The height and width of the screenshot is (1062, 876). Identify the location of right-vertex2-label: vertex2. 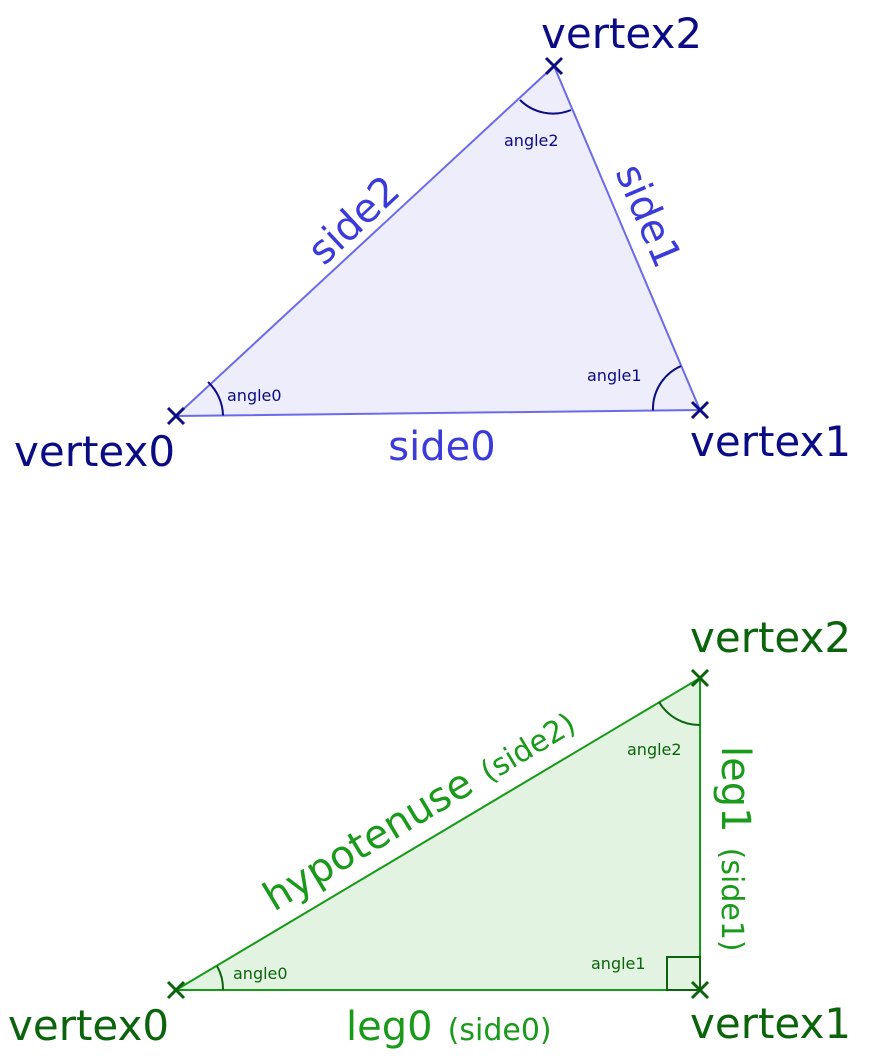
(770, 637).